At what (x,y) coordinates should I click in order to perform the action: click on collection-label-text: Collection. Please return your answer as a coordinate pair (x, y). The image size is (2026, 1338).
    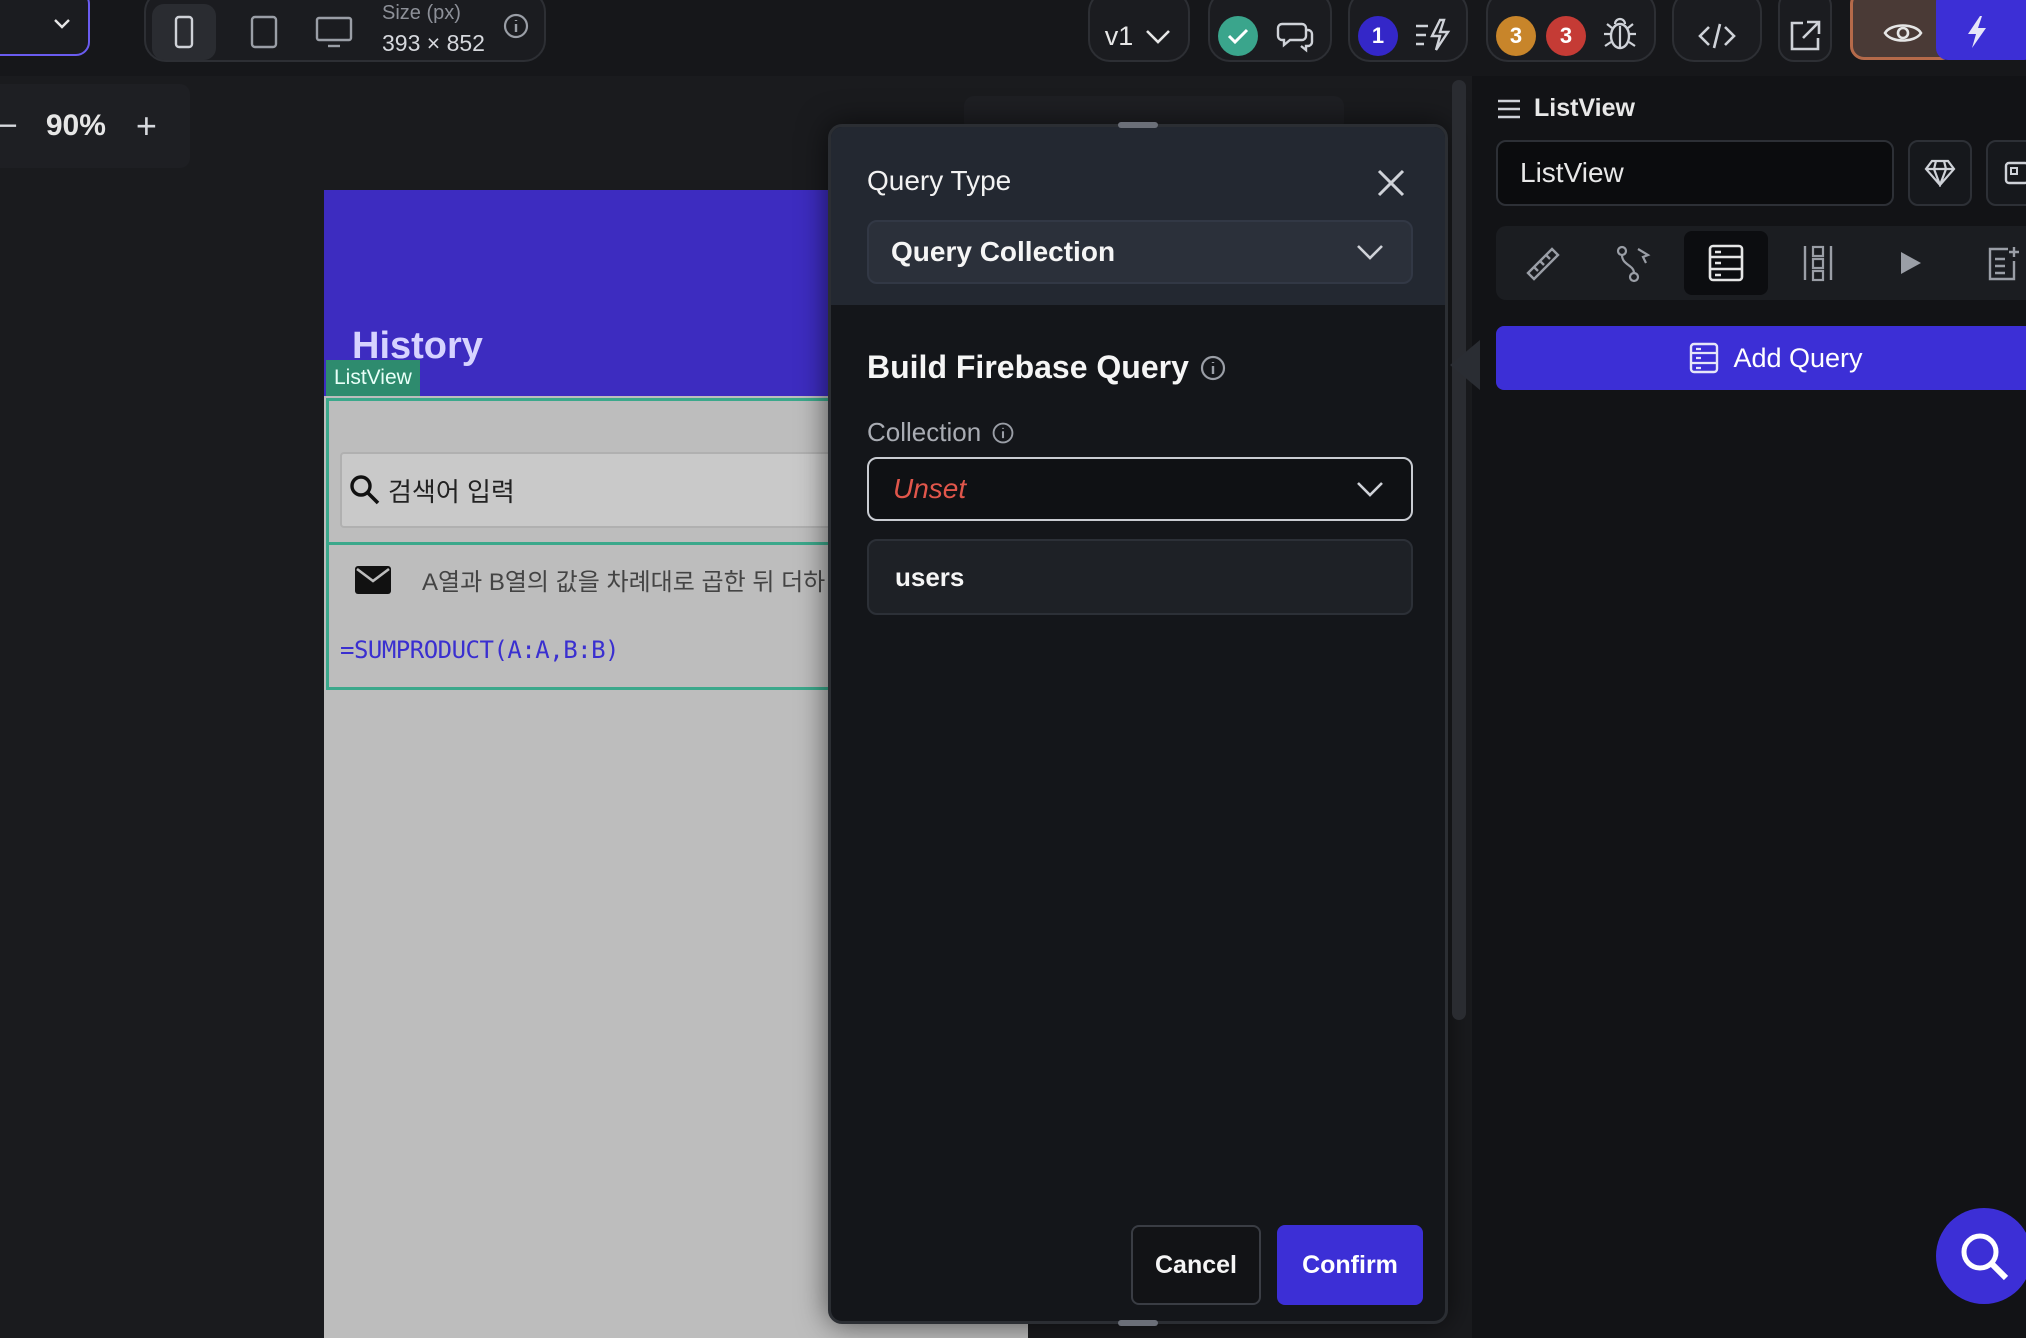
    Looking at the image, I should click on (924, 432).